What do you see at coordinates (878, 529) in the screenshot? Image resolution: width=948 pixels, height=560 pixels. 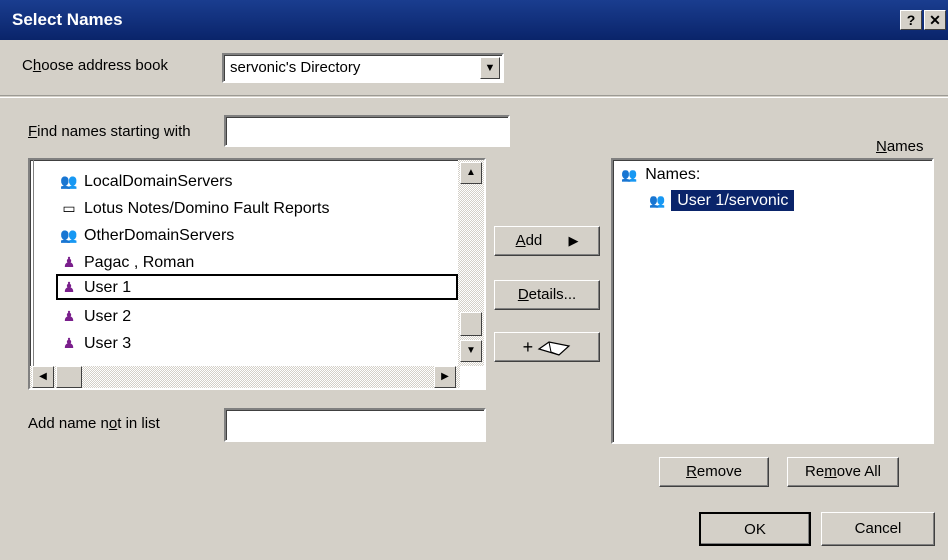 I see `cancel-button: Cancel` at bounding box center [878, 529].